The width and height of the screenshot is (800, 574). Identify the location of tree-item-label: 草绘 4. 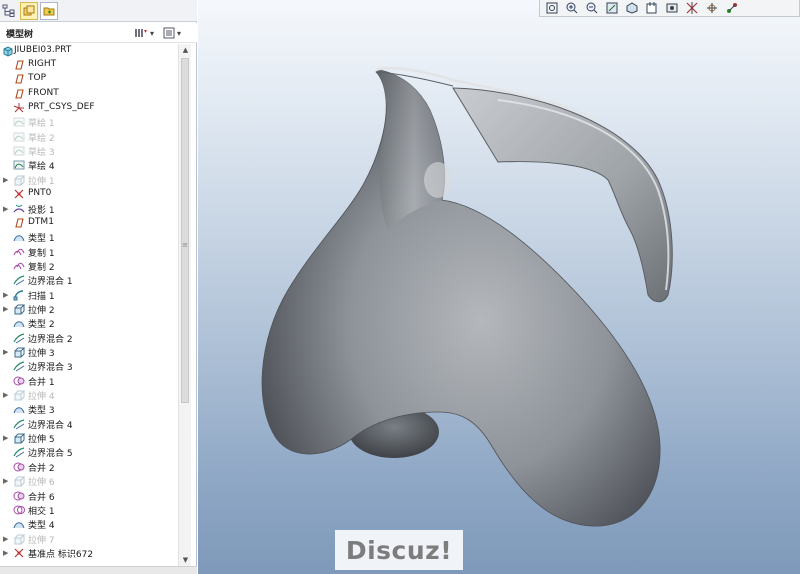
(41, 167).